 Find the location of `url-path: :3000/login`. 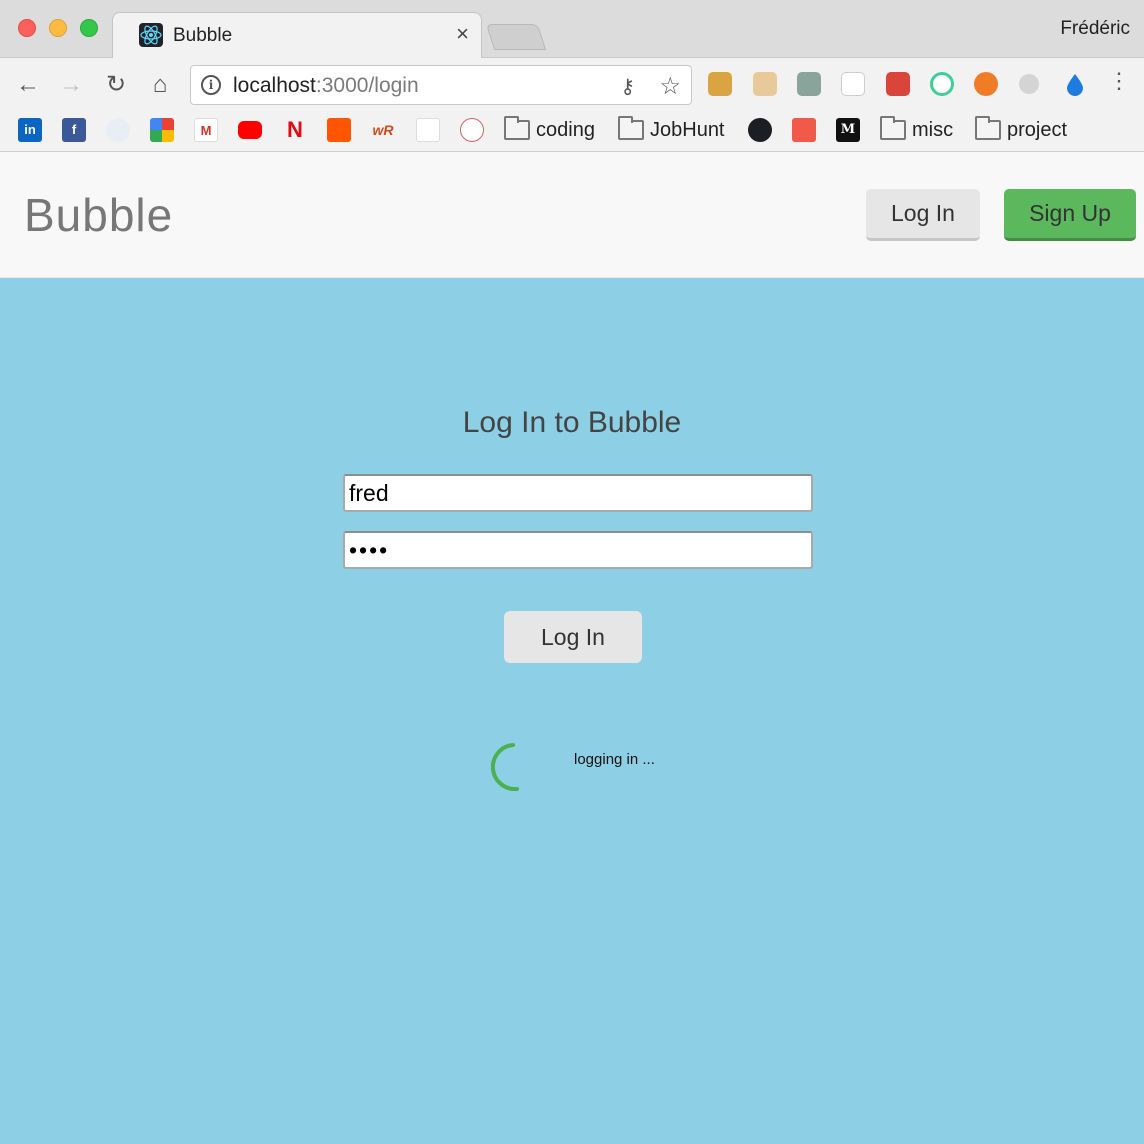

url-path: :3000/login is located at coordinates (367, 85).